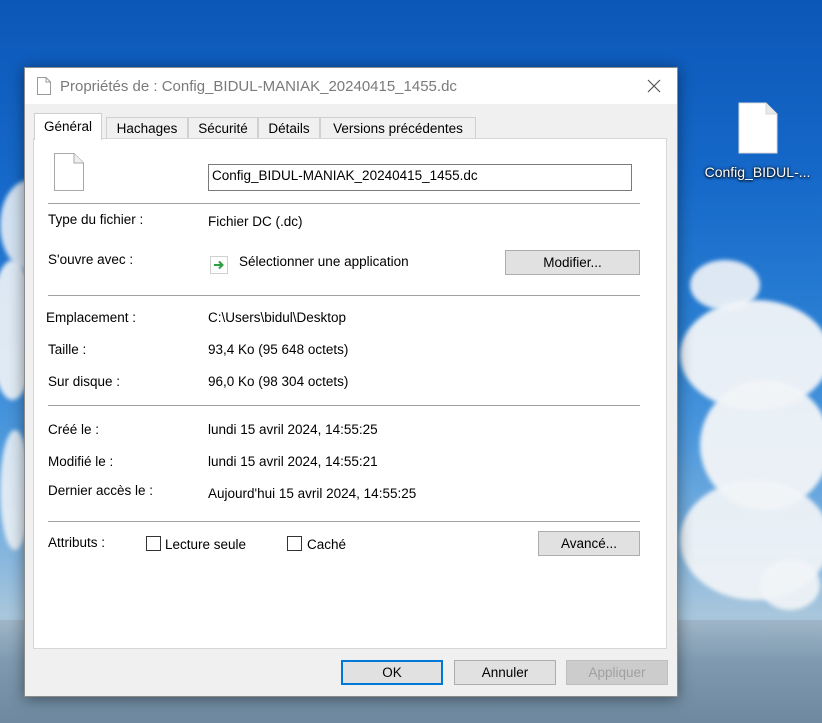  What do you see at coordinates (81, 461) in the screenshot?
I see `modified-label: Modifié le :` at bounding box center [81, 461].